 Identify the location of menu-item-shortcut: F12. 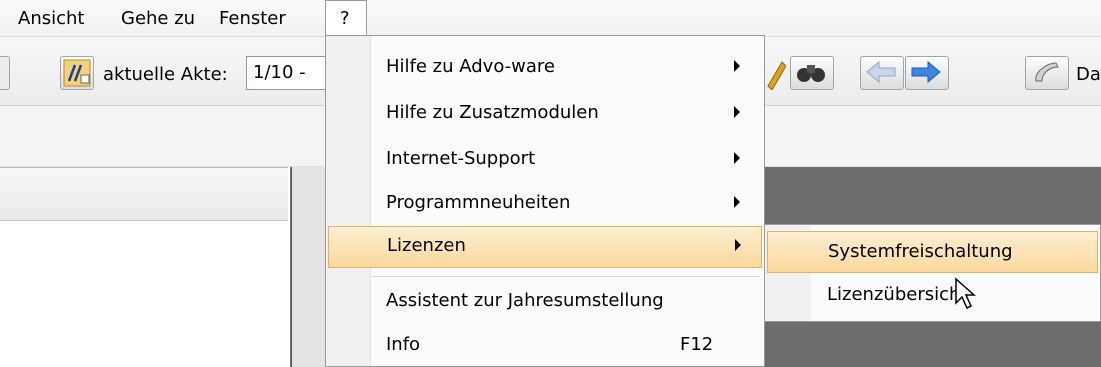
(697, 344).